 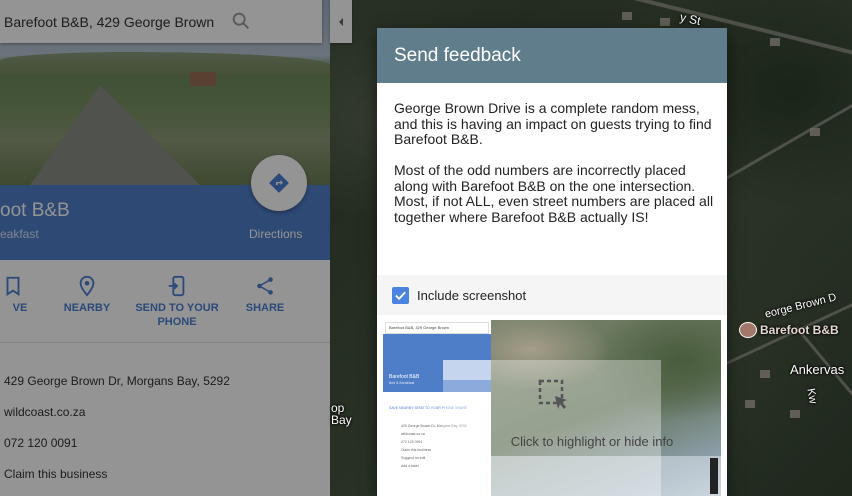 What do you see at coordinates (471, 295) in the screenshot?
I see `include-screenshot-label: Include screenshot` at bounding box center [471, 295].